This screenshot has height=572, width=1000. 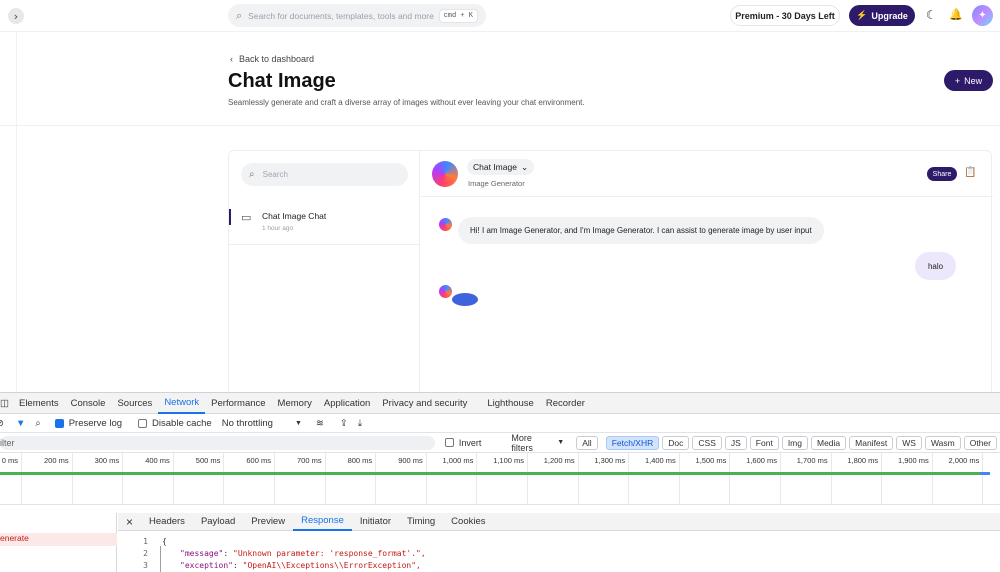 I want to click on model-subtitle: Image Generator, so click(x=496, y=183).